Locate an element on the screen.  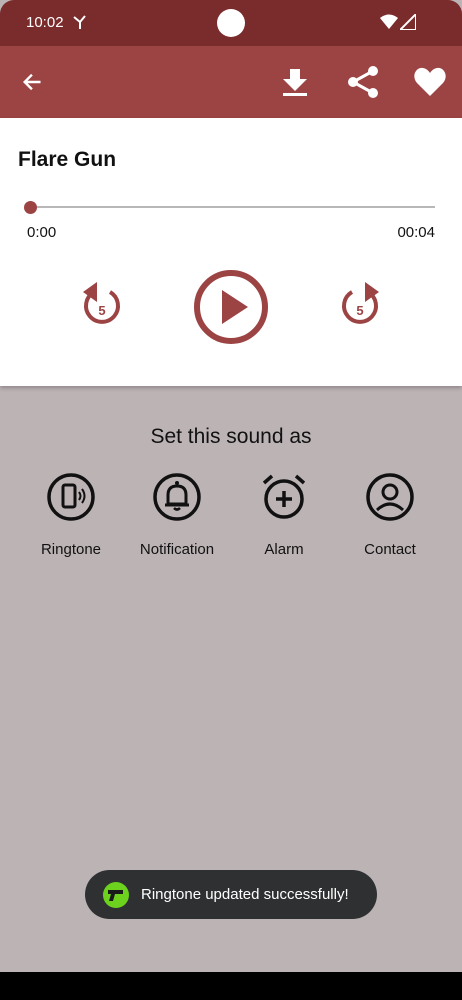
rewind-icon: 5 is located at coordinates (101, 303).